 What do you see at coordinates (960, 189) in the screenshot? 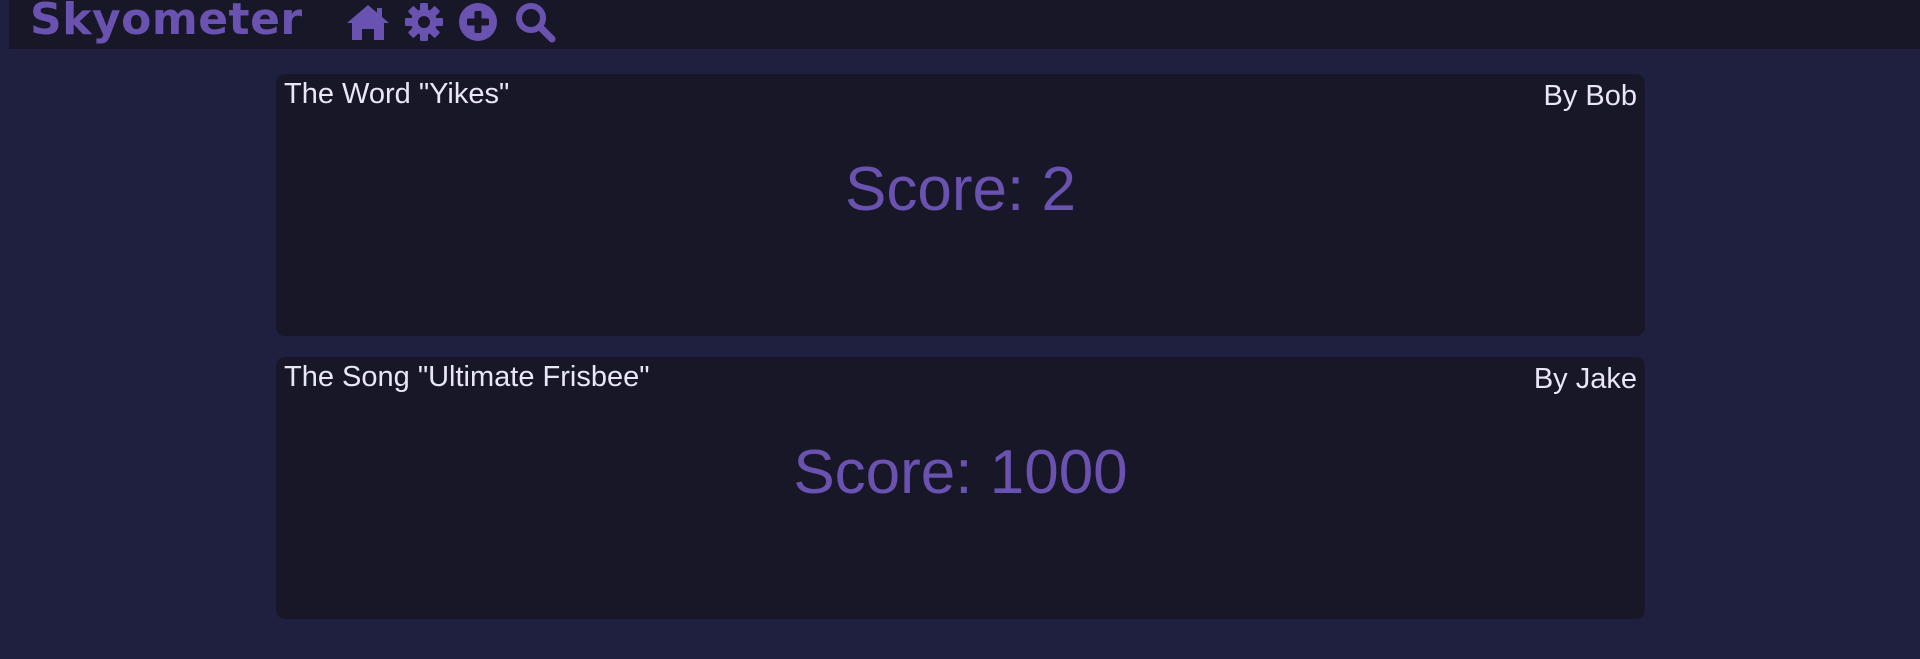
I see `post-score: Score: 2` at bounding box center [960, 189].